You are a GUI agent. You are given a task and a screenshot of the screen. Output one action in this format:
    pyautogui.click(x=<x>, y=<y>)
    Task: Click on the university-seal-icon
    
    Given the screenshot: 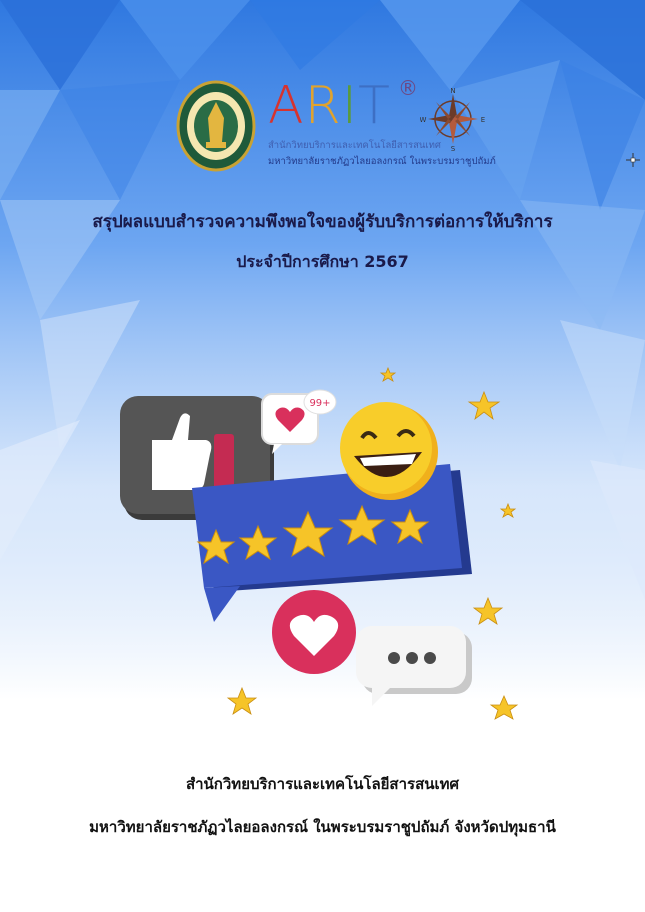 What is the action you would take?
    pyautogui.click(x=216, y=126)
    